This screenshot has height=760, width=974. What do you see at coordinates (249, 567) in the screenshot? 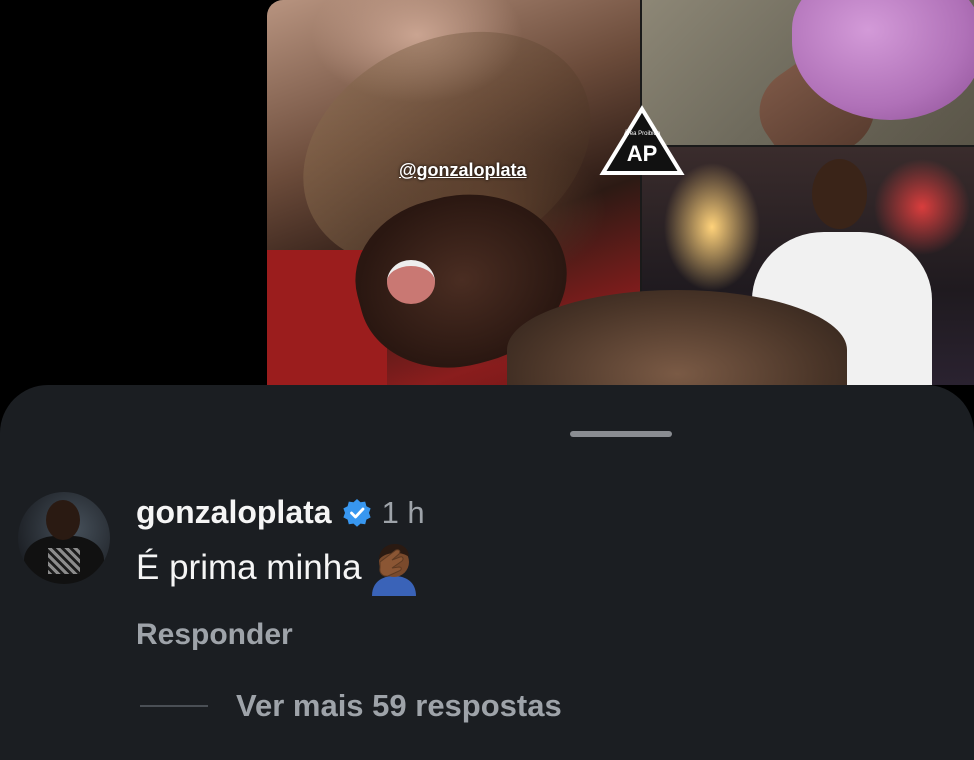
I see `comment-text: É prima minha` at bounding box center [249, 567].